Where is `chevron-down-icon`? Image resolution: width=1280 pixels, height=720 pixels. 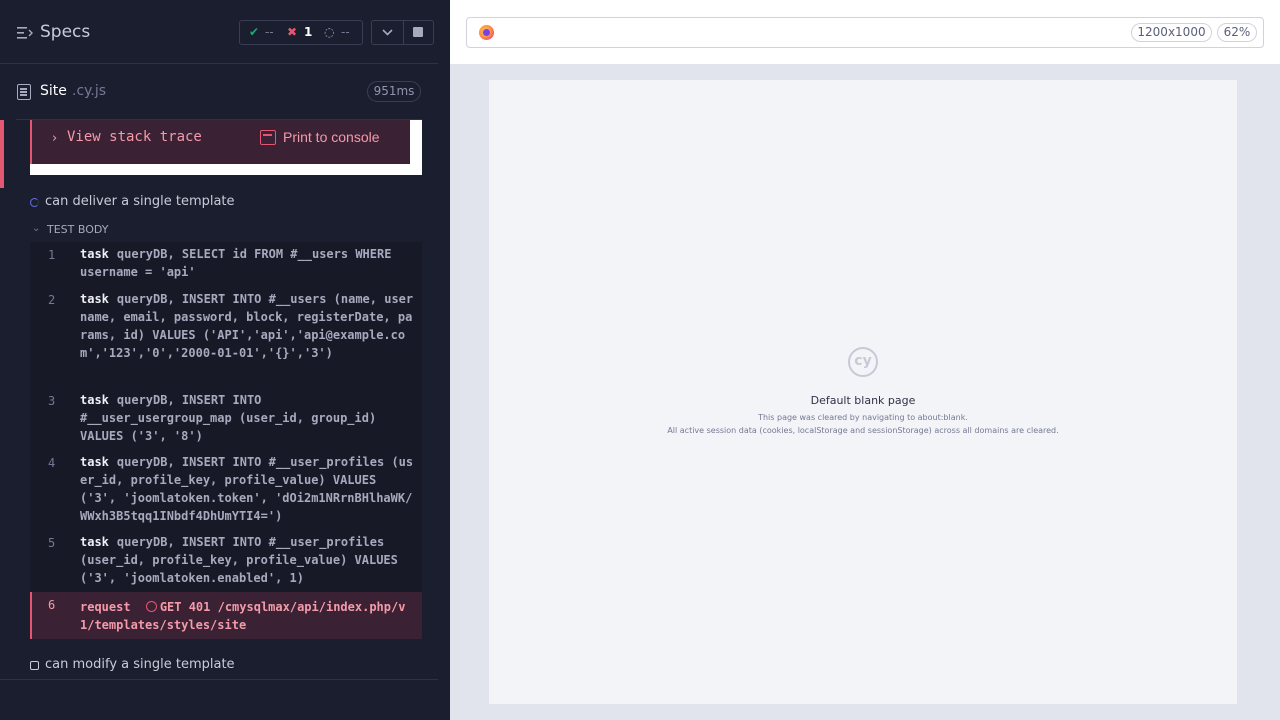
chevron-down-icon is located at coordinates (387, 32).